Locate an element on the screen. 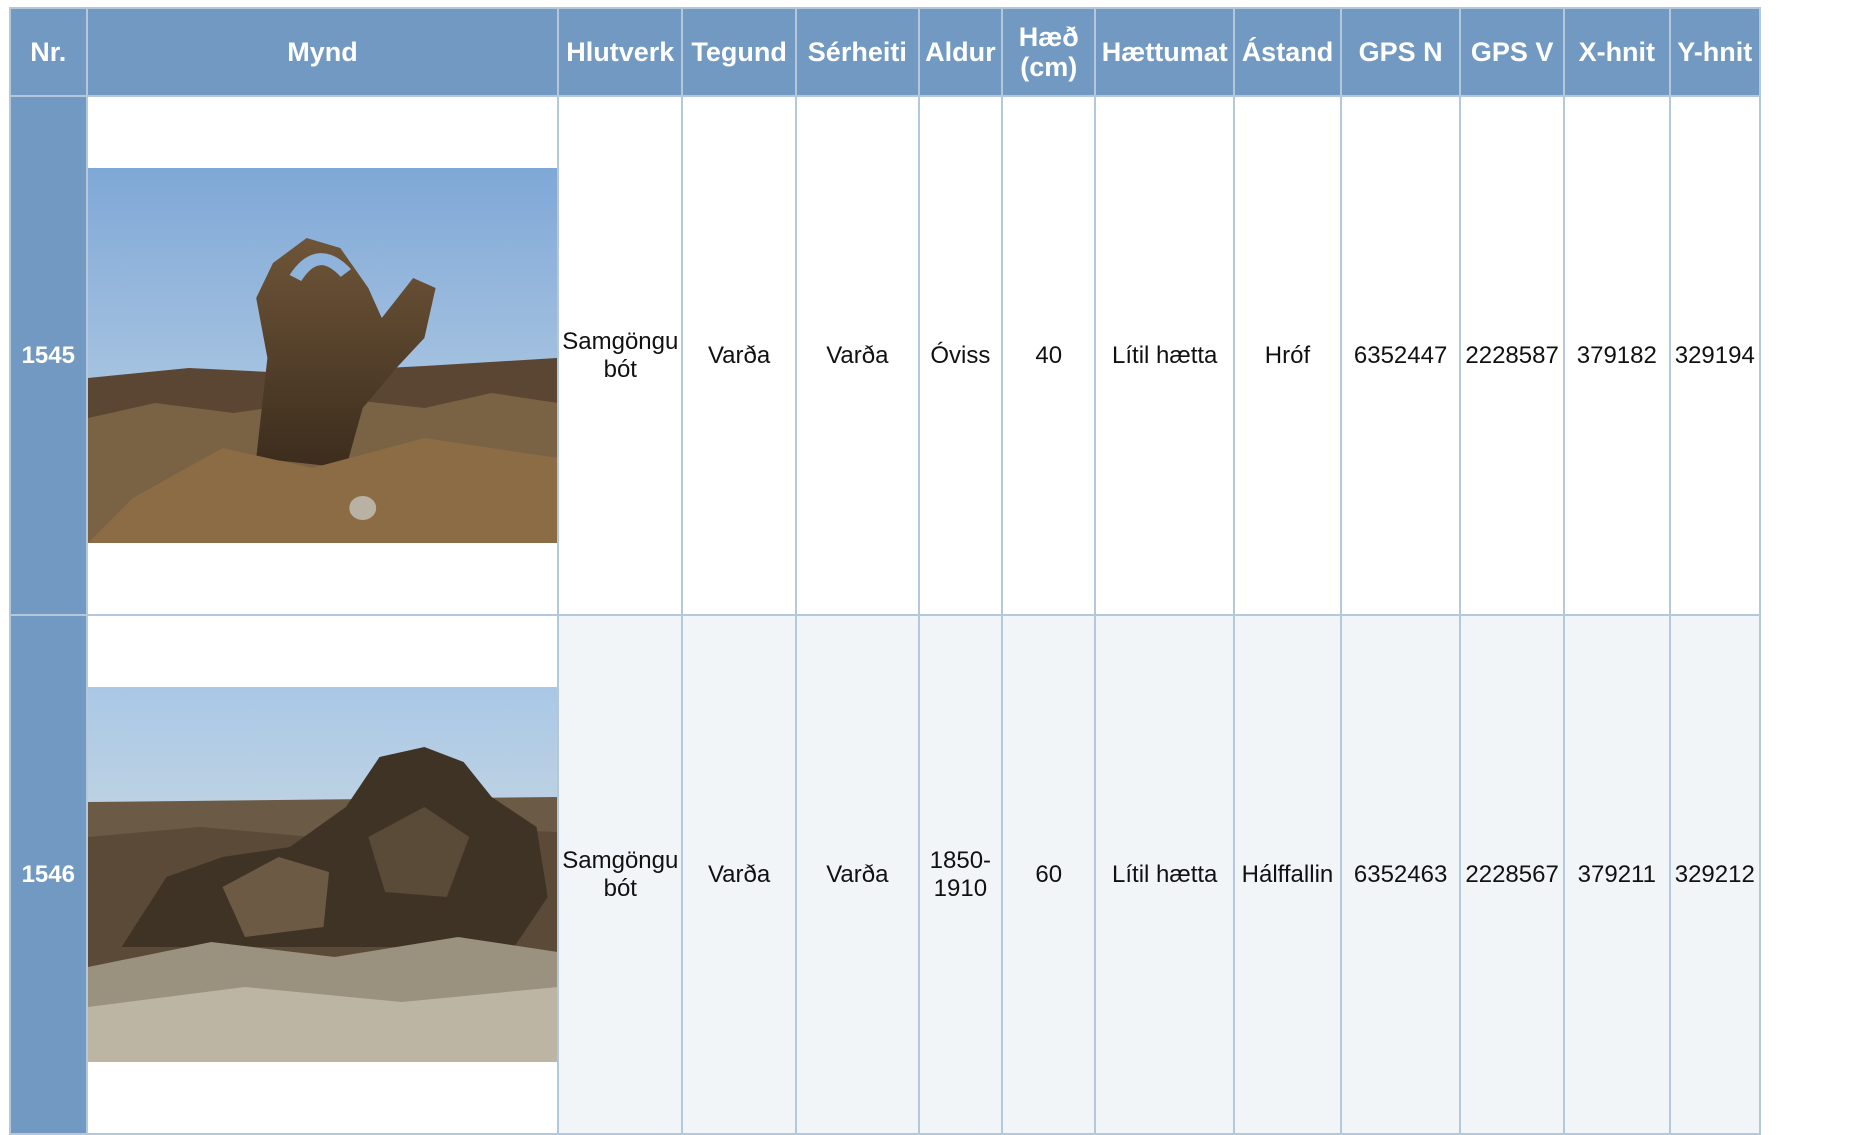  aldur-line1: Óviss is located at coordinates (960, 355).